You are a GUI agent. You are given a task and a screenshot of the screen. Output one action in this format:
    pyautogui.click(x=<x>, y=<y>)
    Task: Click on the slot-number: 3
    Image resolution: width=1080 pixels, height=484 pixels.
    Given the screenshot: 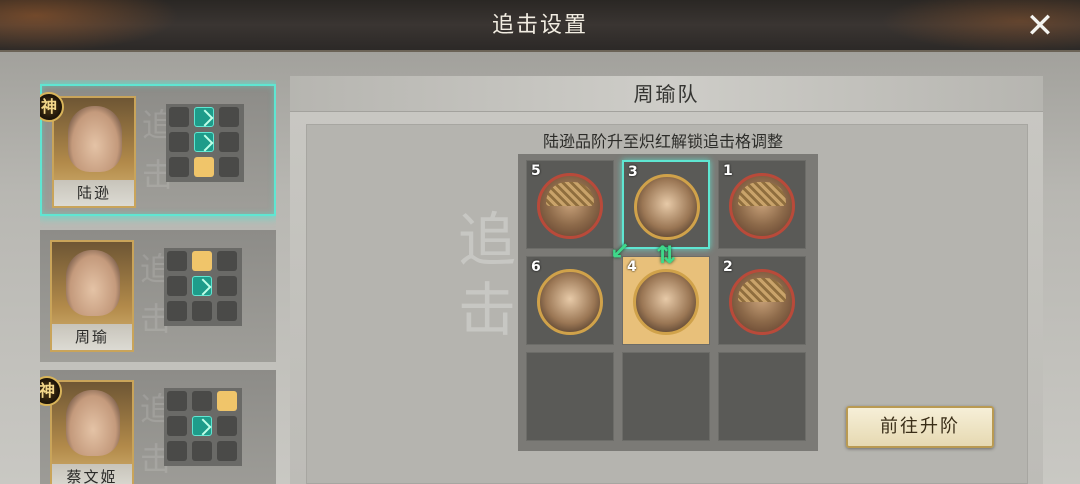 What is the action you would take?
    pyautogui.click(x=633, y=172)
    